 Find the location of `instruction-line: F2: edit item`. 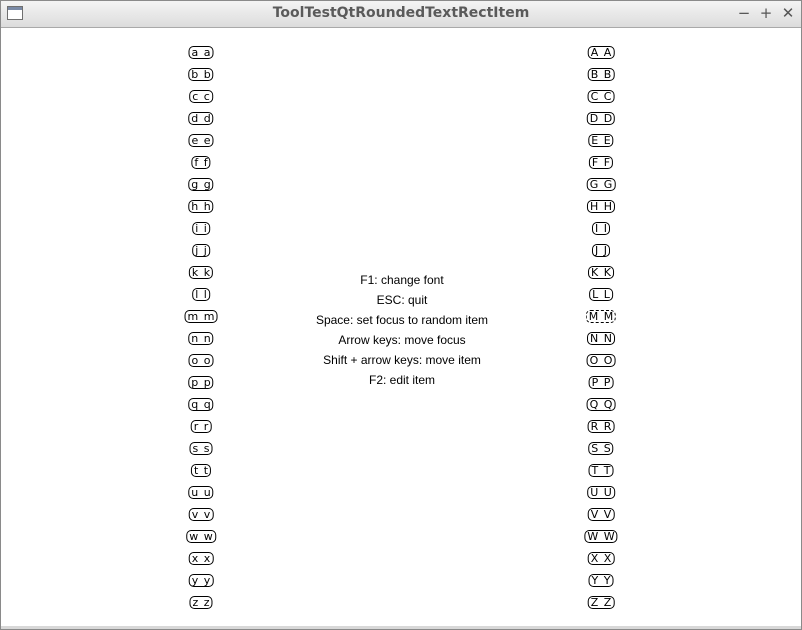

instruction-line: F2: edit item is located at coordinates (402, 380).